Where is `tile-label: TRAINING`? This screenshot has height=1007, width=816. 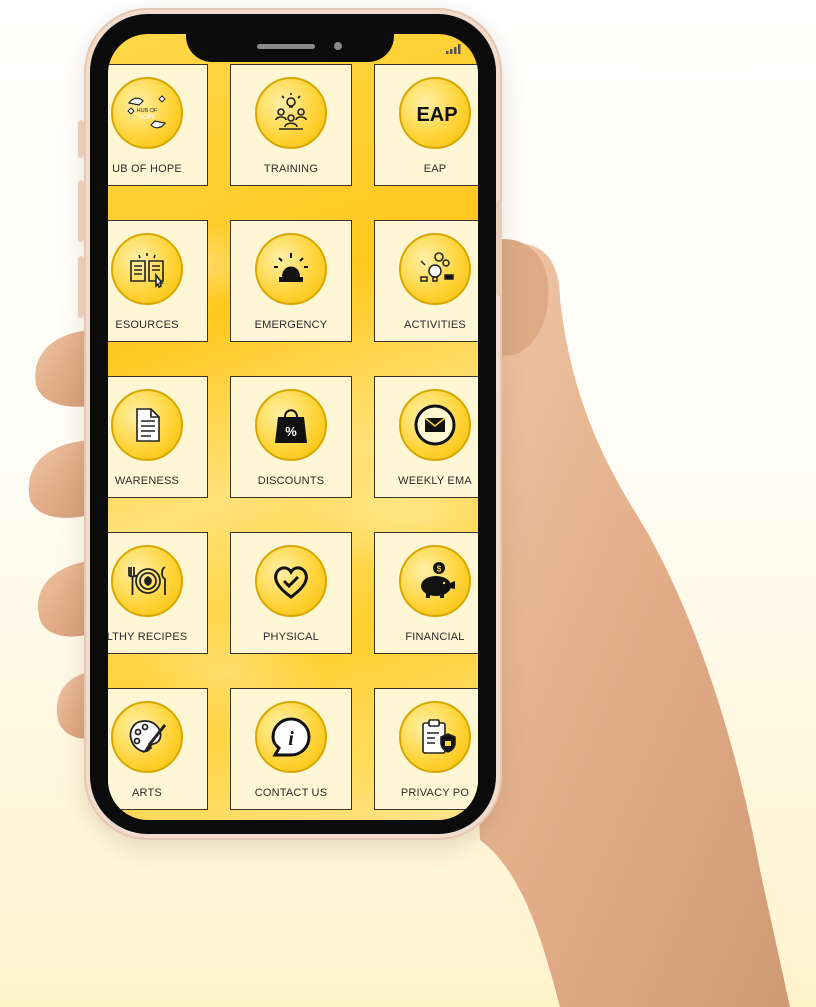 tile-label: TRAINING is located at coordinates (291, 169).